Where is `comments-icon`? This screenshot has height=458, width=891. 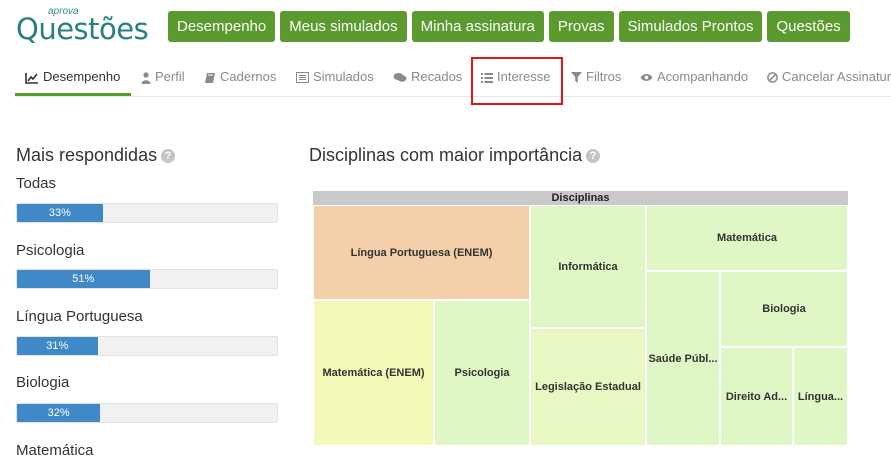
comments-icon is located at coordinates (400, 77).